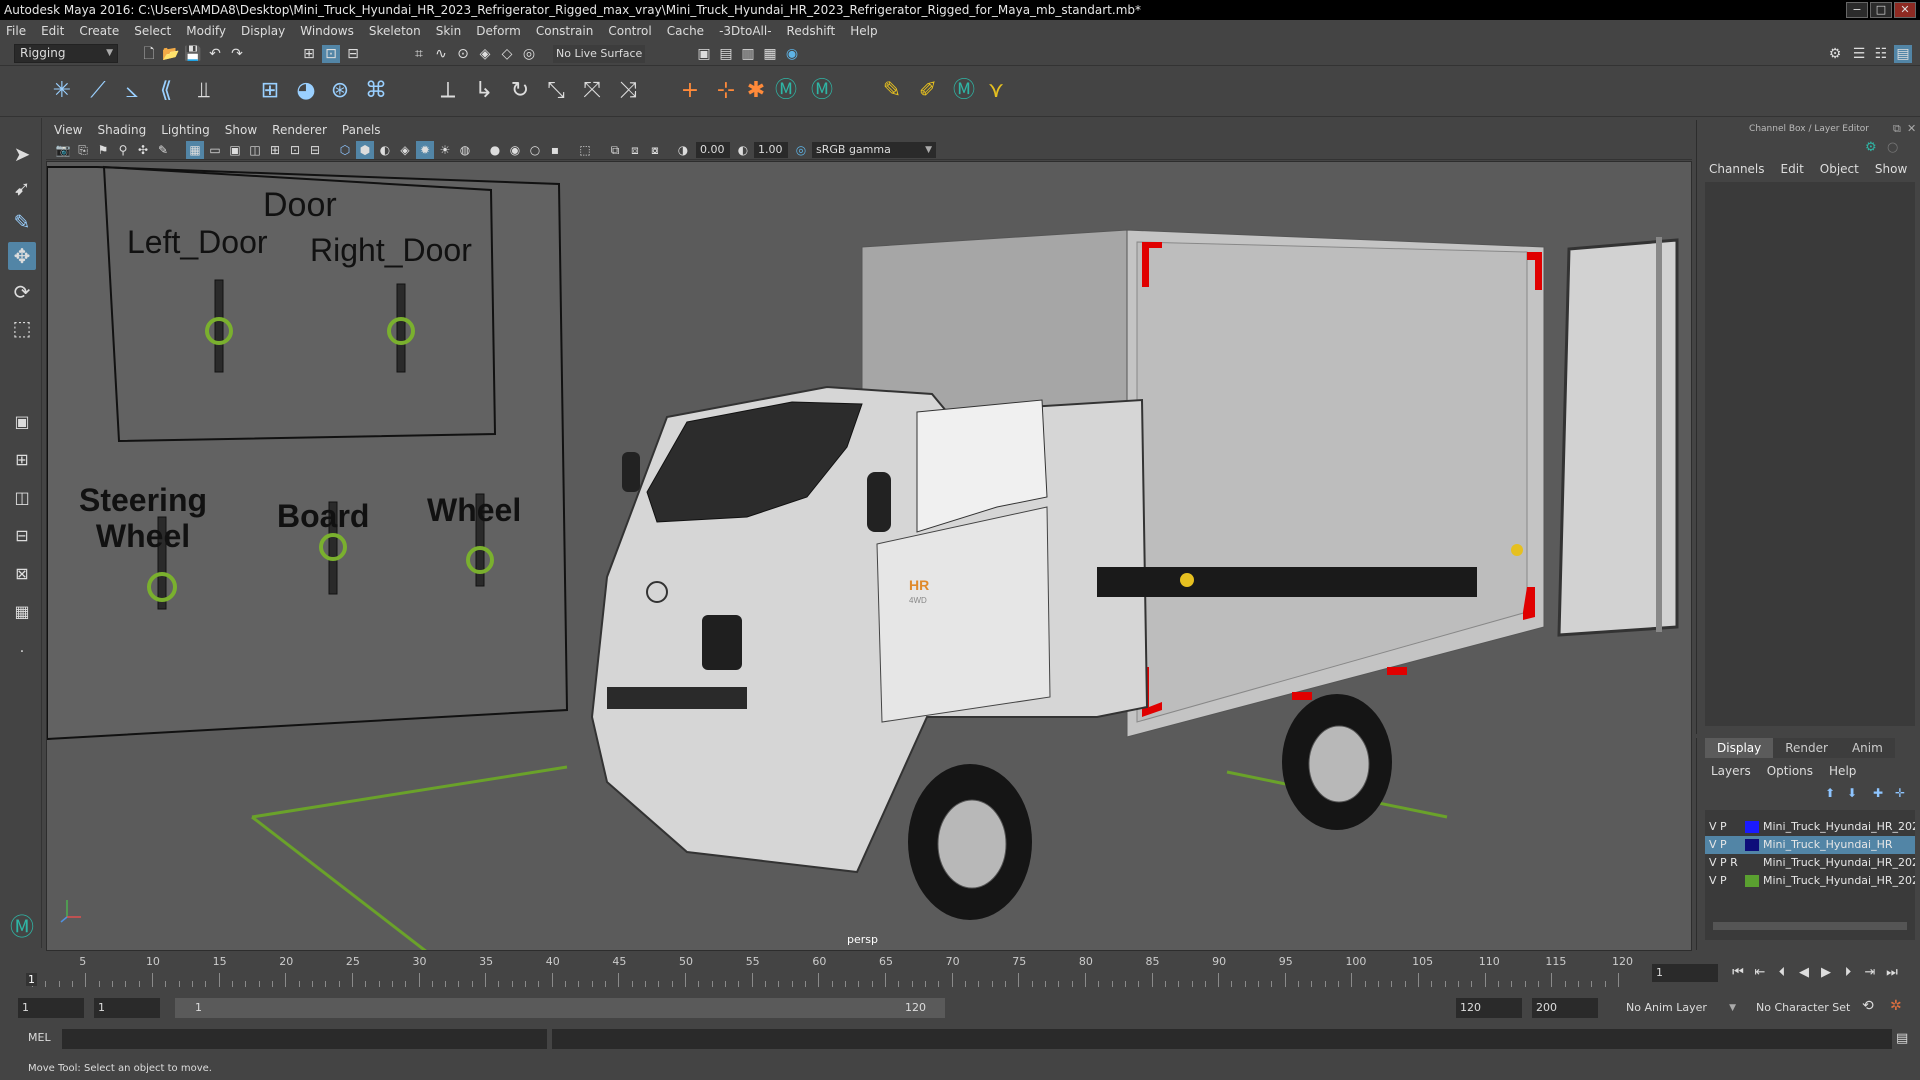 Image resolution: width=1920 pixels, height=1080 pixels. Describe the element at coordinates (1810, 863) in the screenshot. I see `layer-row: V P R Mini_Truck_Hyundai_HR_2023` at that location.